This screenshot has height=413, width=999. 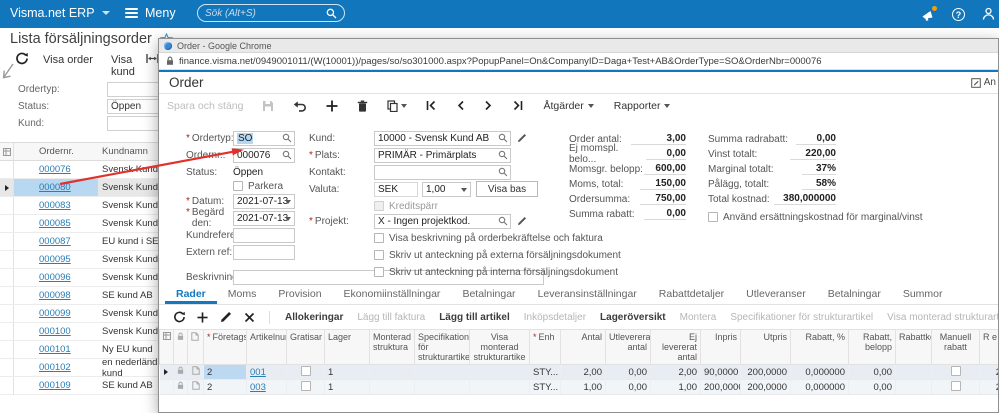 I want to click on col-header-foretags: * Företags, so click(x=225, y=347).